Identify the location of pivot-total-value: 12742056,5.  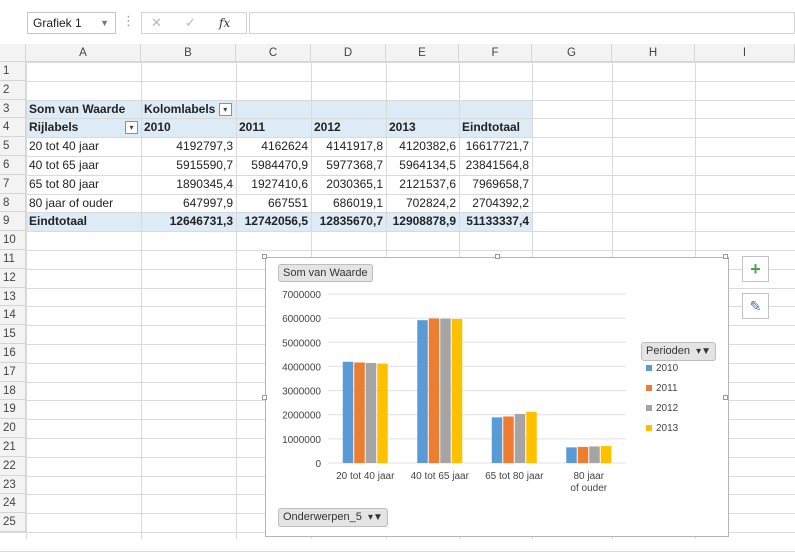
(273, 221).